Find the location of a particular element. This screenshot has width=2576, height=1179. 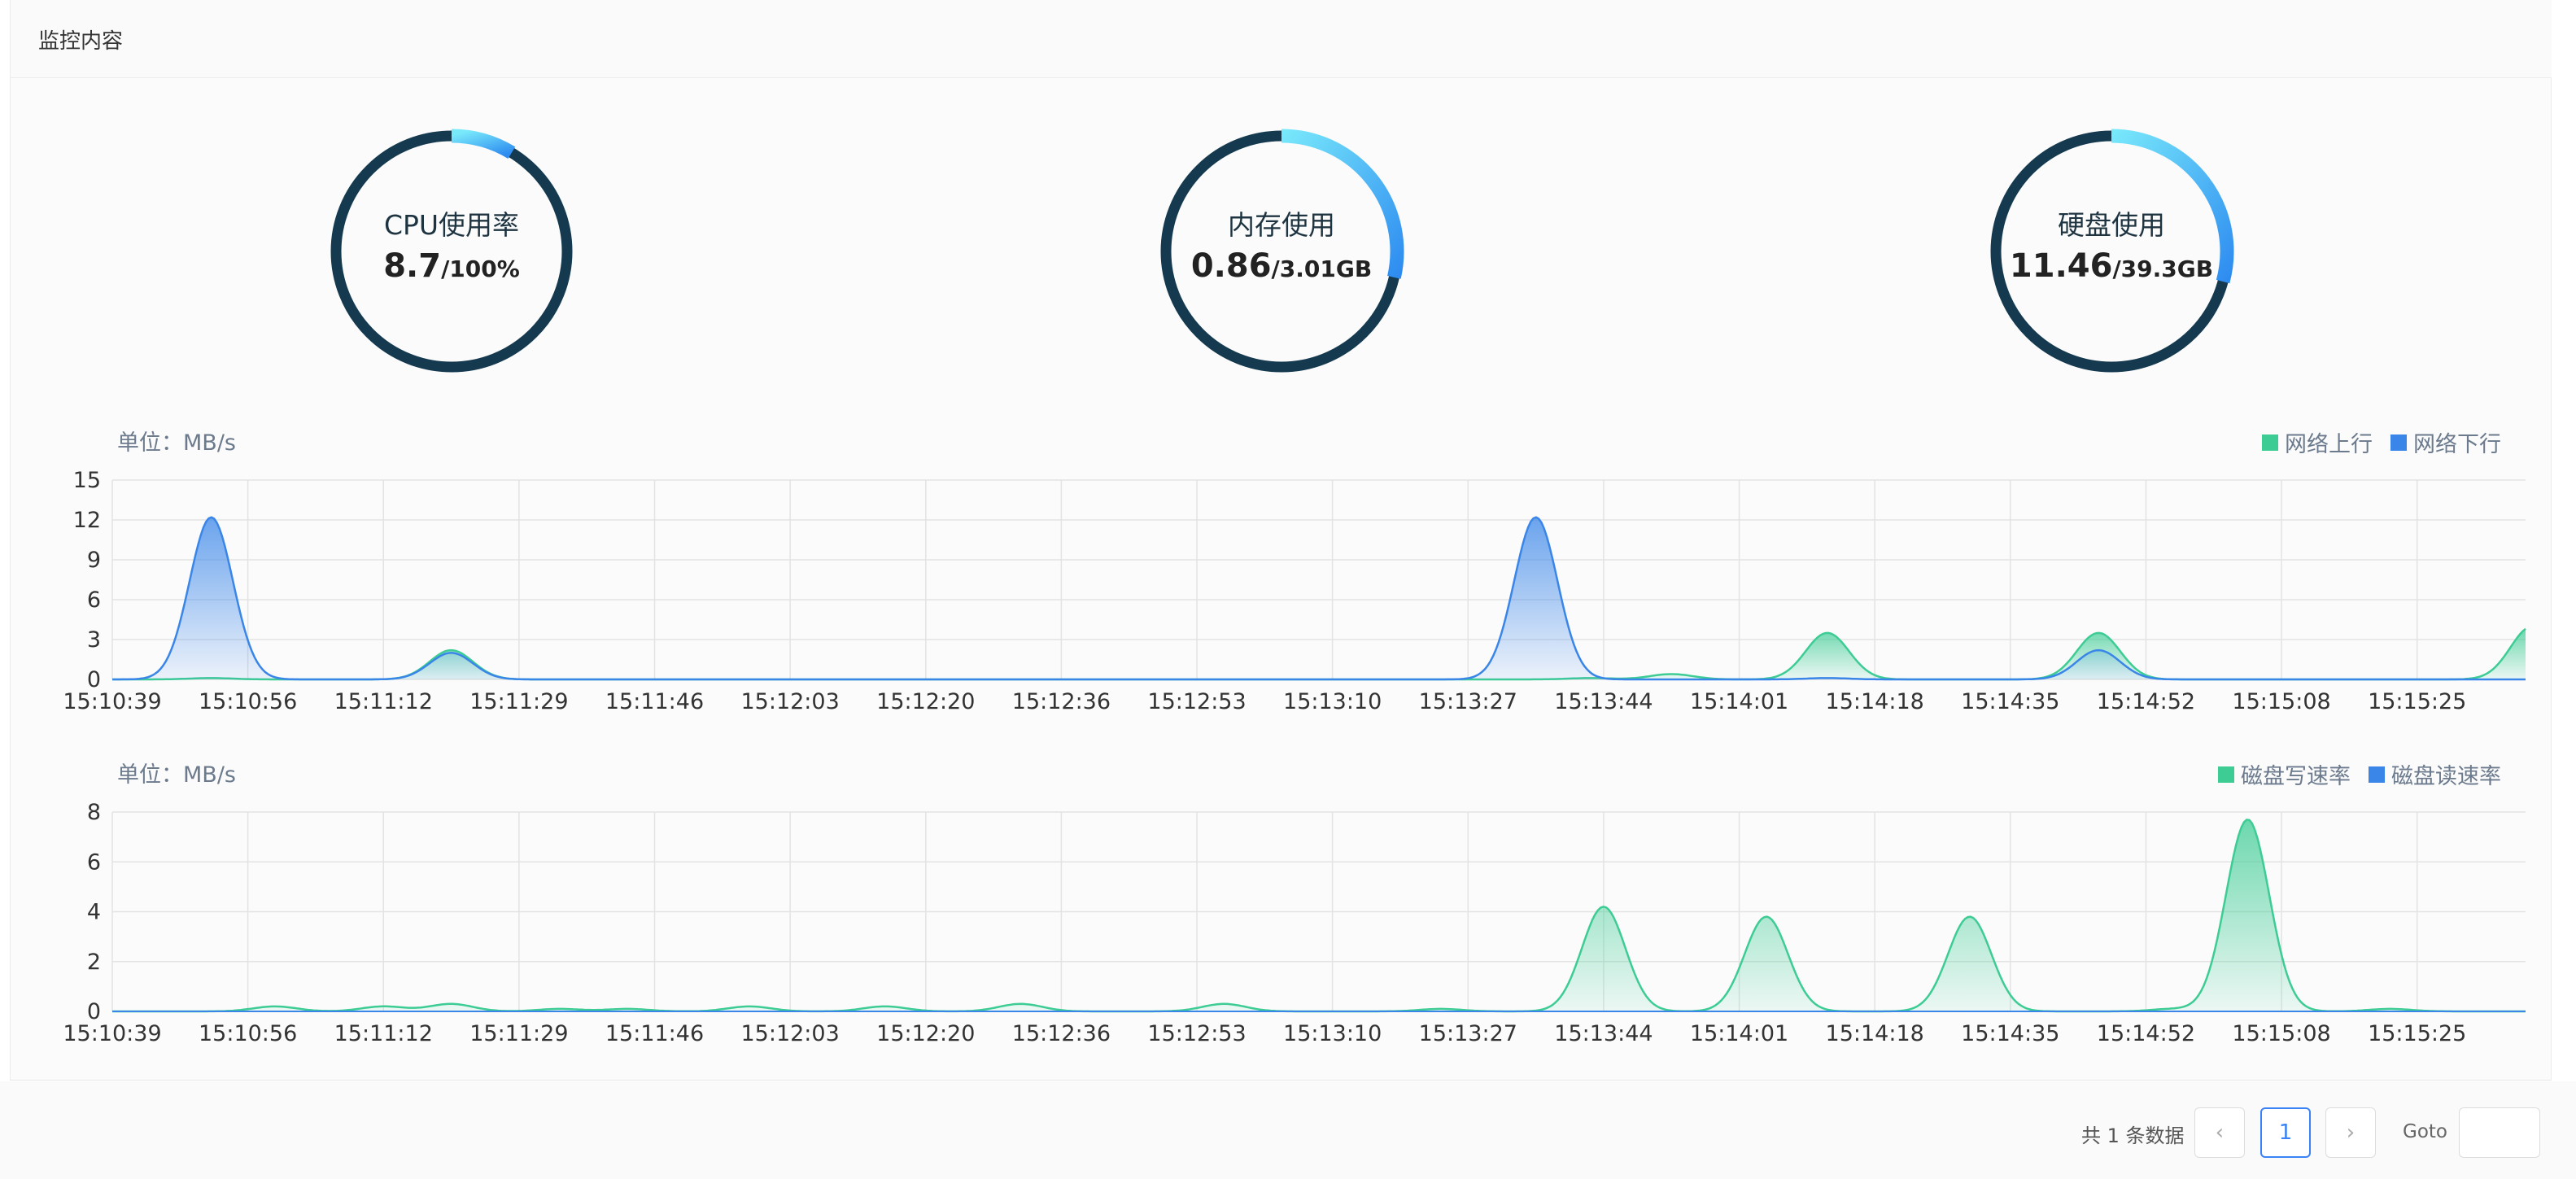

pagination-bar is located at coordinates (1288, 1130).